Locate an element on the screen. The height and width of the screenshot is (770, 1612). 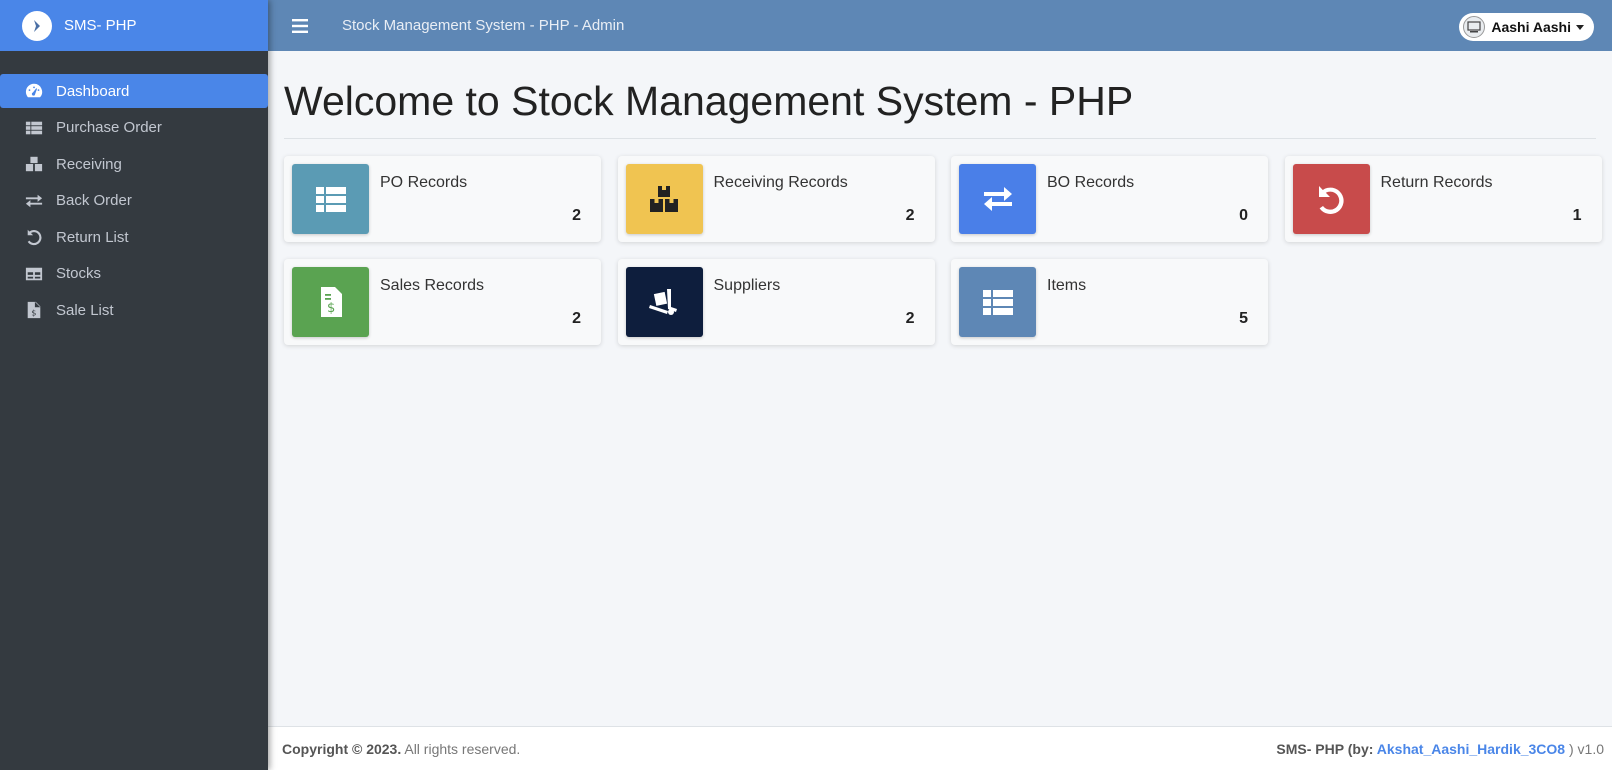
info-box-content: BO Records 0 is located at coordinates (1148, 199).